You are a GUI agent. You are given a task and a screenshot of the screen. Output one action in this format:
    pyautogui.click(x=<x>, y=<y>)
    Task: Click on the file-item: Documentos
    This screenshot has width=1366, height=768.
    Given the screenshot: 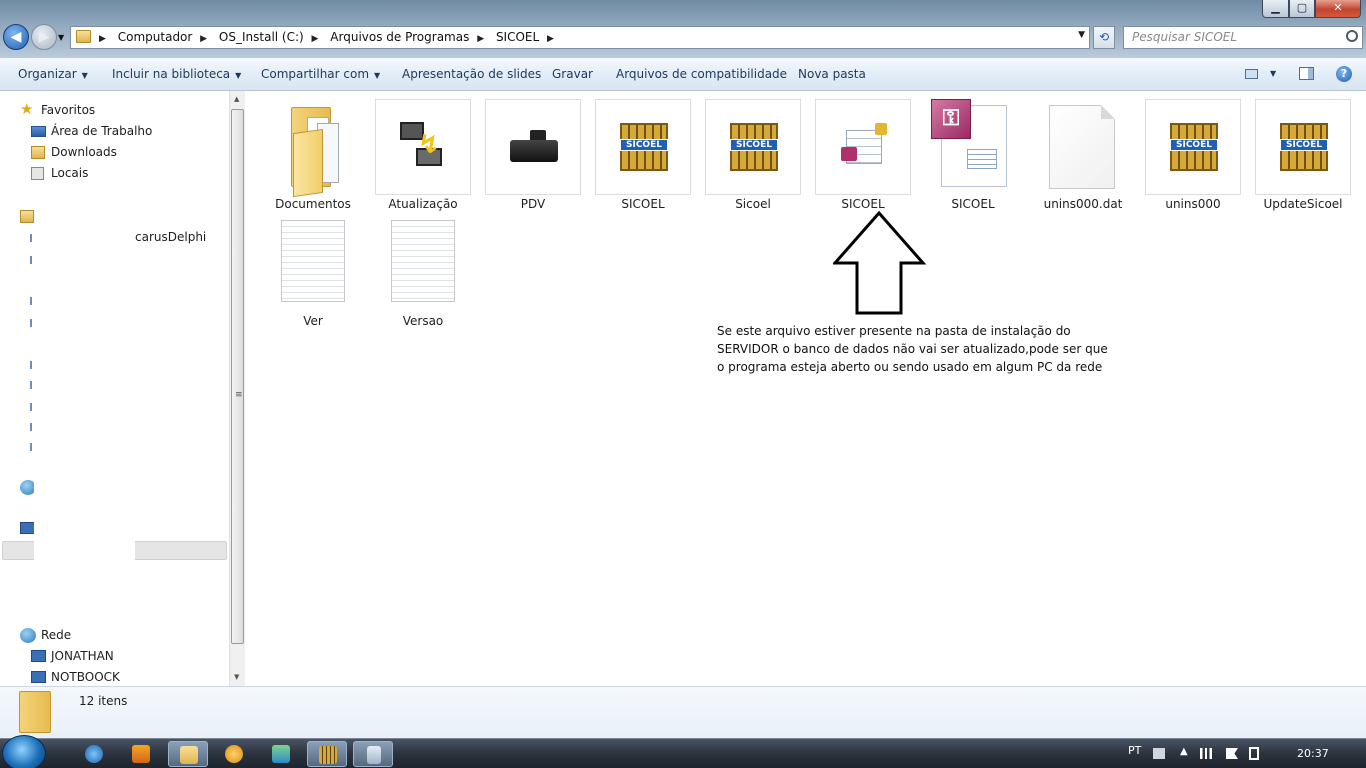 What is the action you would take?
    pyautogui.click(x=313, y=151)
    